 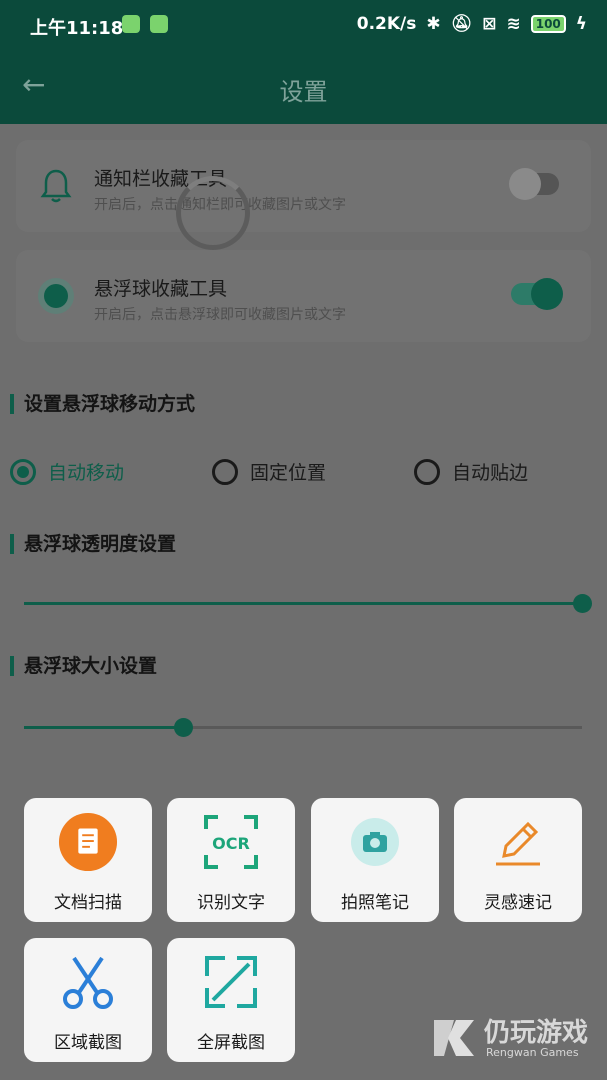 I want to click on tile-ocr: OCR 识别文字, so click(x=231, y=860).